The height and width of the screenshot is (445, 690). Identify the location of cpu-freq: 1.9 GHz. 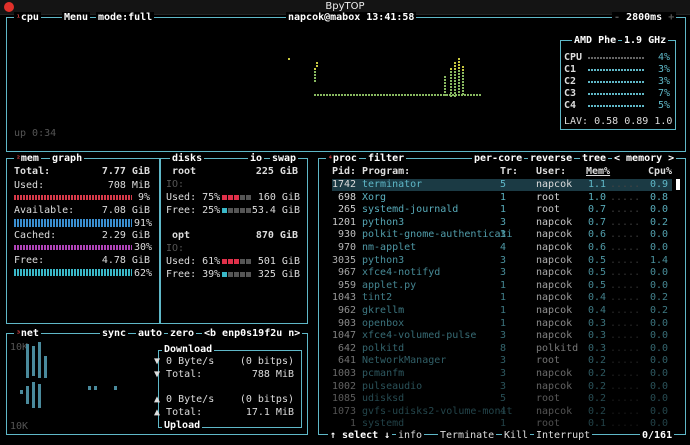
(645, 40).